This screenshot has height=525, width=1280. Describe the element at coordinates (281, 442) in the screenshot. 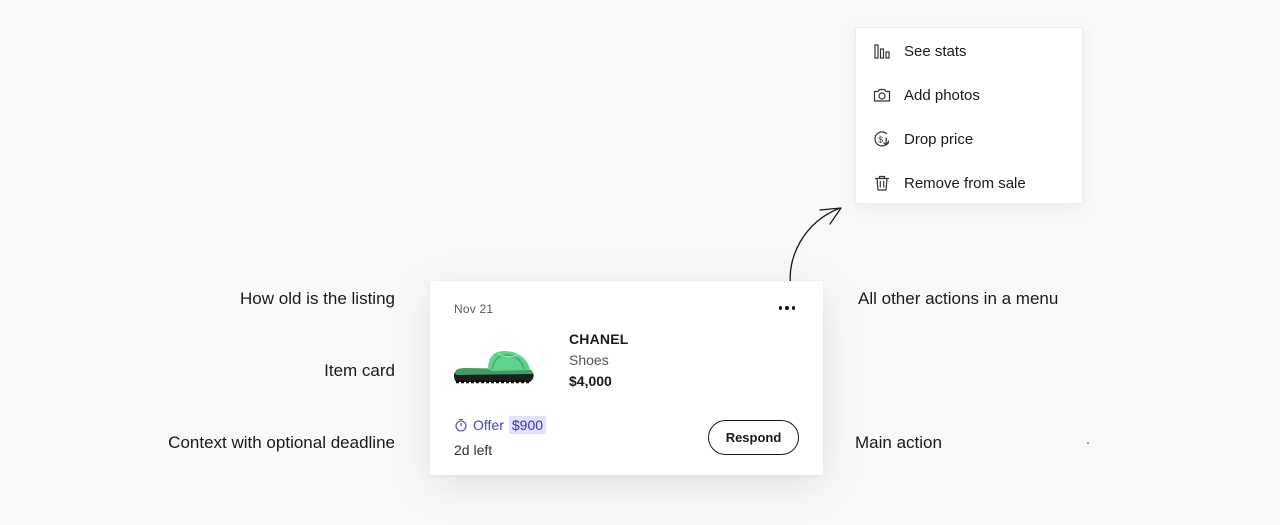

I see `annotation-context: Context with optional deadline` at that location.